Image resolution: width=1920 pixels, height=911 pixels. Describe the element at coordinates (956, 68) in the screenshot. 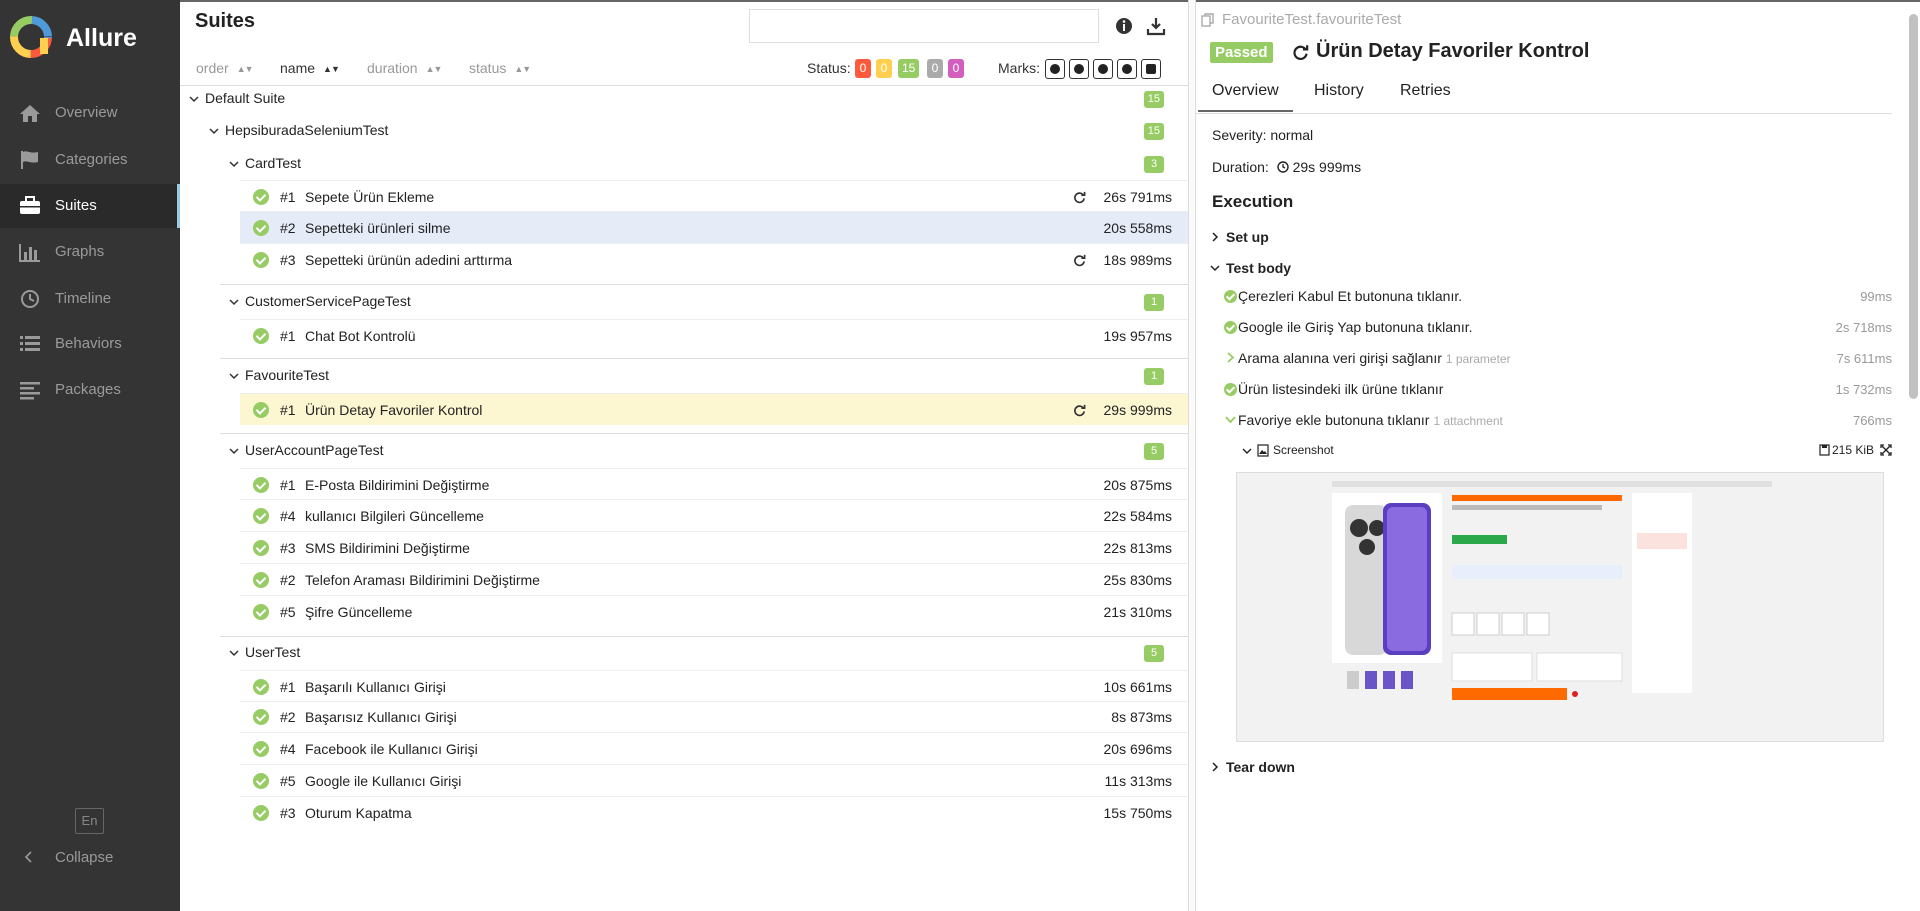

I see `status-unknown-toggle: 0` at that location.